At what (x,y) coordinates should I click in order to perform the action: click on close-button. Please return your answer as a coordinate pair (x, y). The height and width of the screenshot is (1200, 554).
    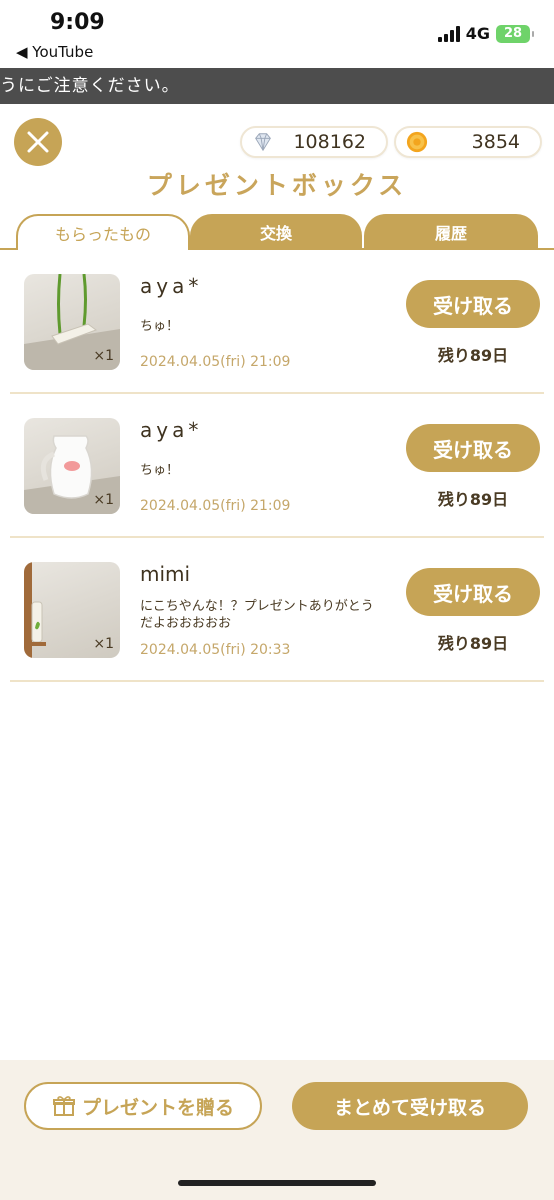
    Looking at the image, I should click on (38, 142).